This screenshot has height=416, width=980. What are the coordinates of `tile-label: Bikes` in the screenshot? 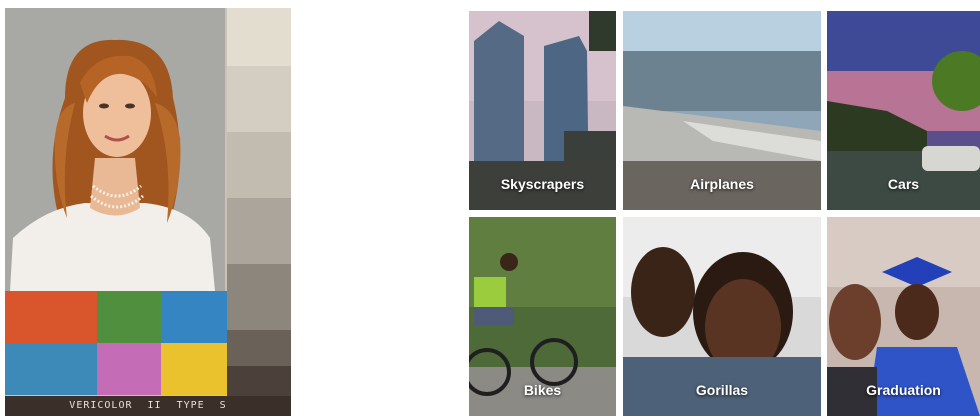 It's located at (542, 390).